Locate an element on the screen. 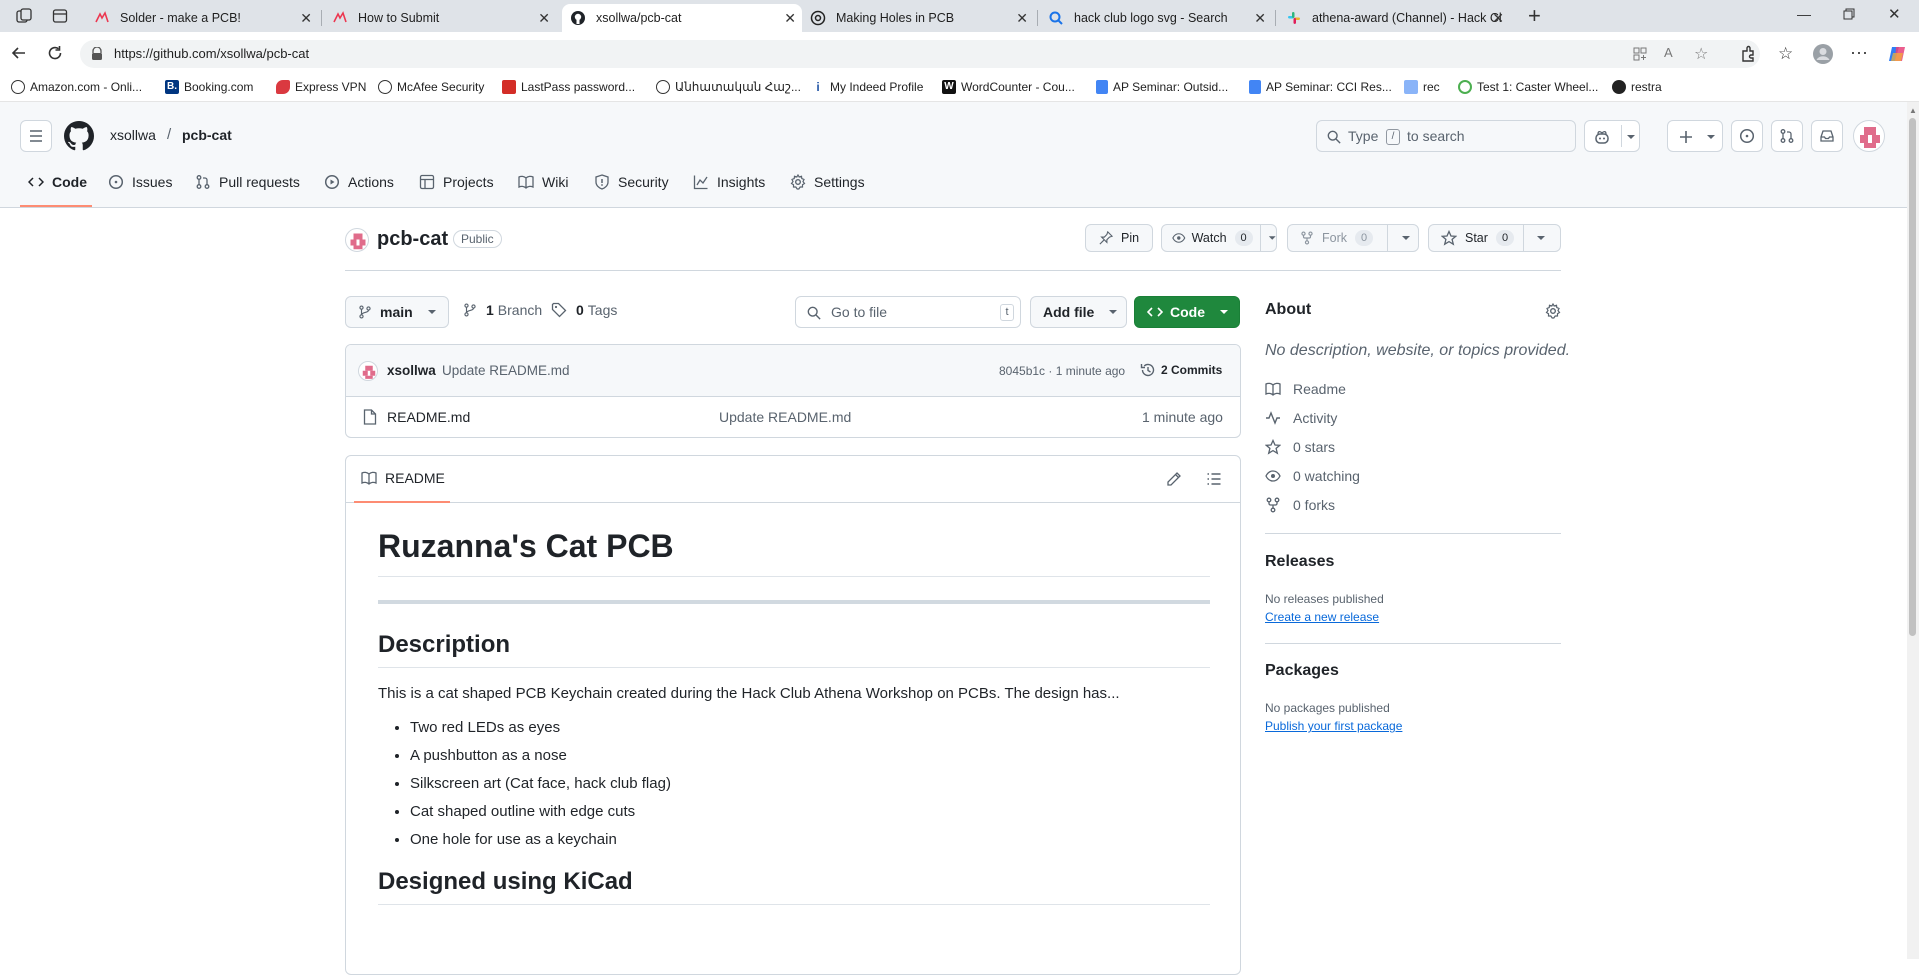 This screenshot has height=975, width=1919. extensions-icon is located at coordinates (1748, 54).